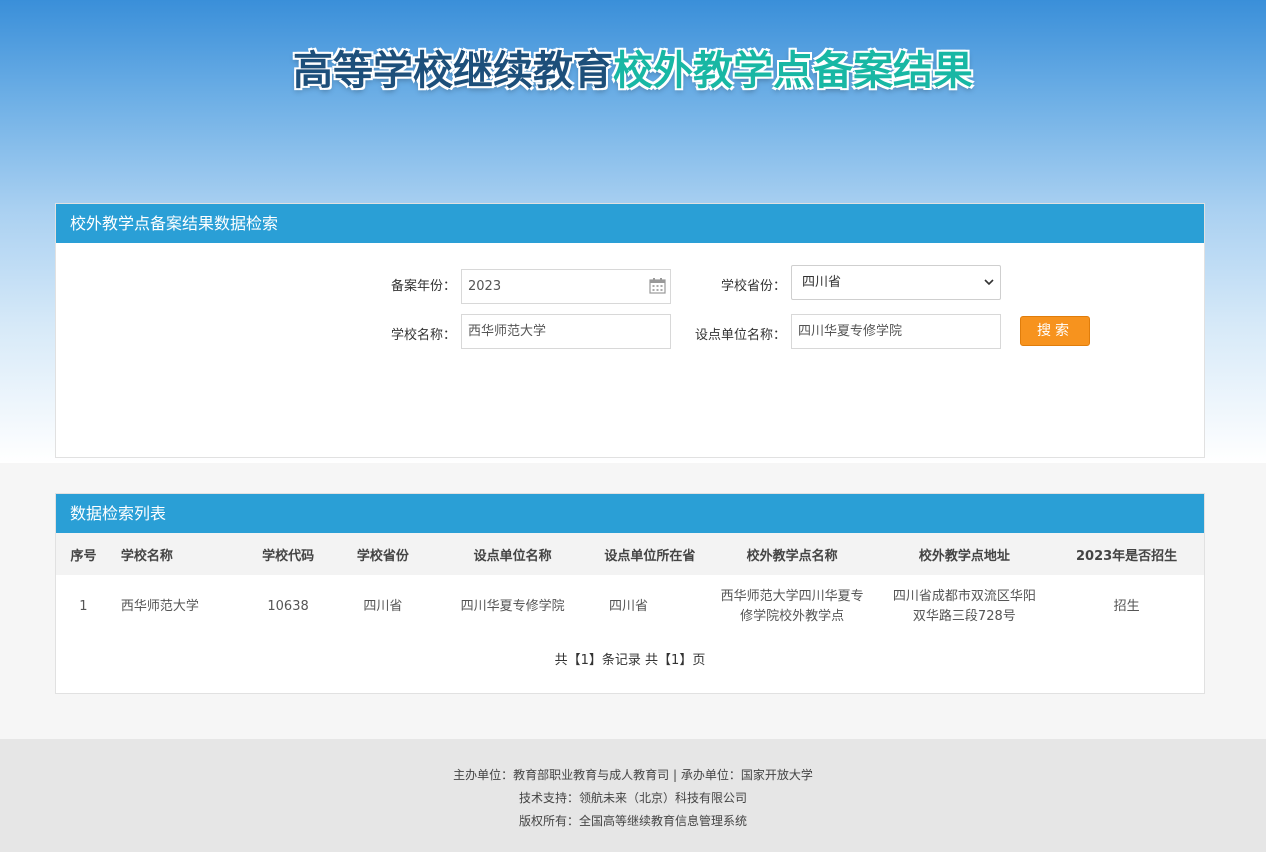  What do you see at coordinates (630, 223) in the screenshot?
I see `search-panel-title: 校外教学点备案结果数据检索` at bounding box center [630, 223].